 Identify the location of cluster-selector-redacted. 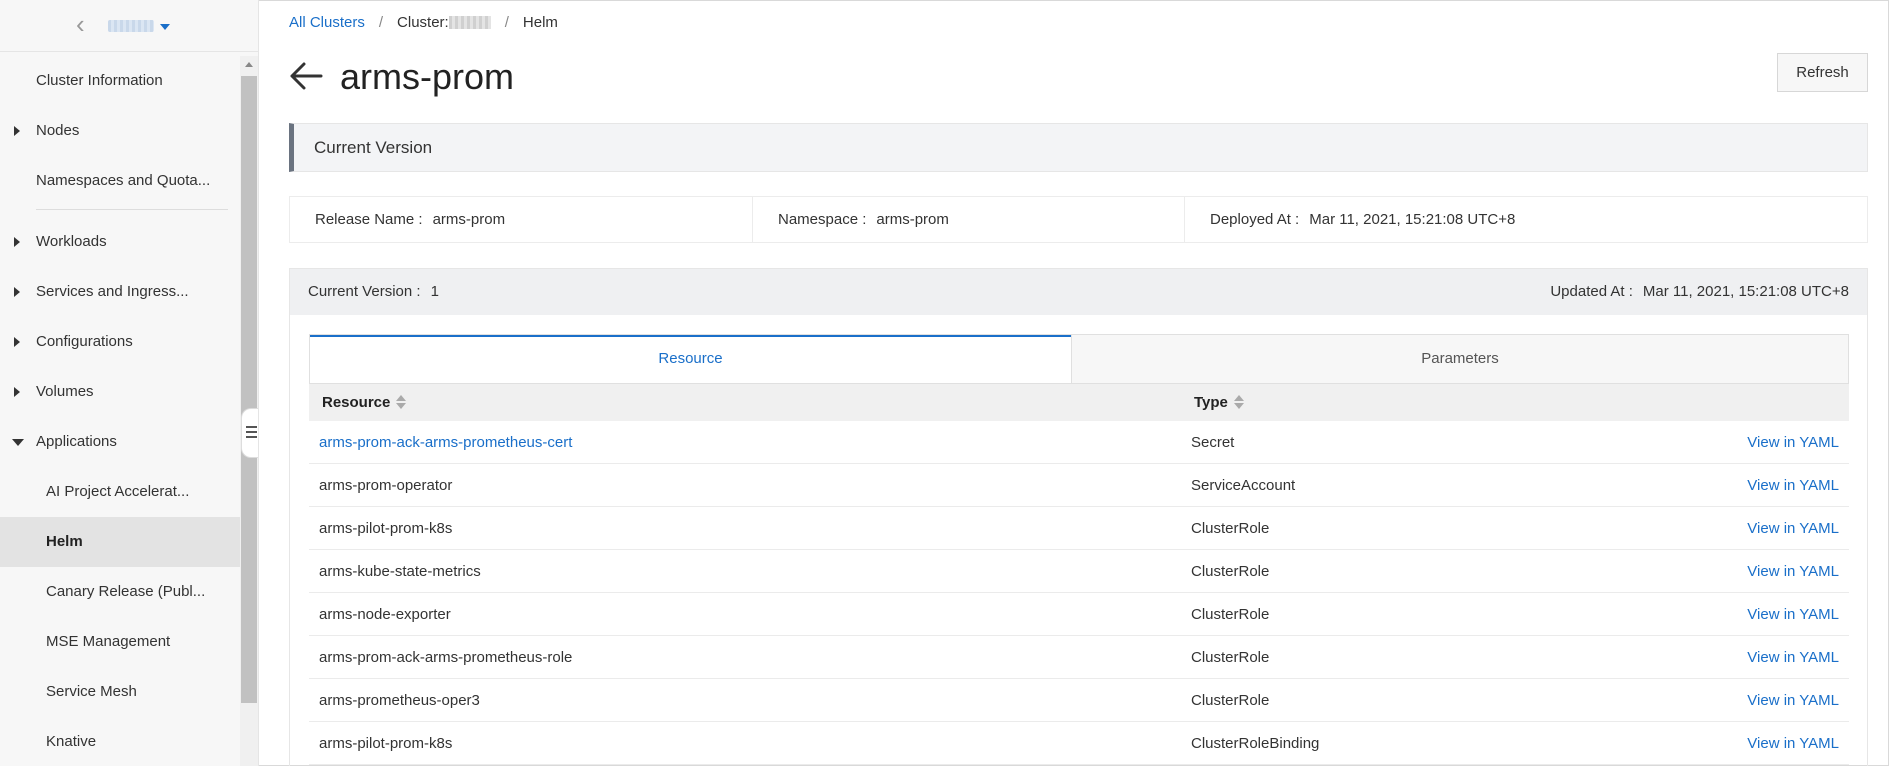
(131, 26).